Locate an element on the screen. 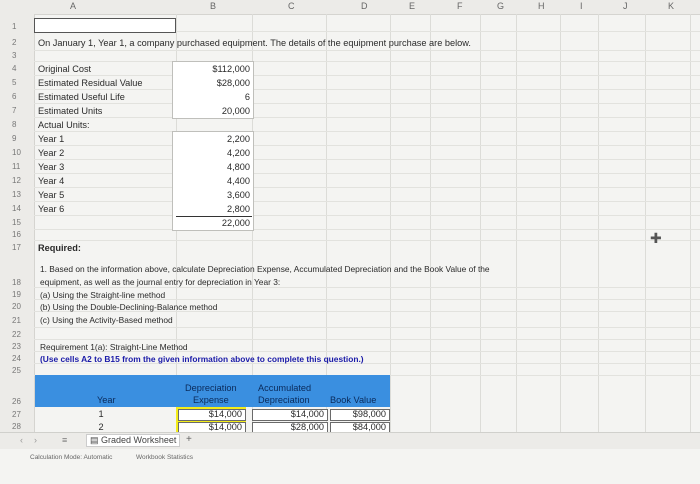  value-total-units: 22,000 is located at coordinates (213, 223).